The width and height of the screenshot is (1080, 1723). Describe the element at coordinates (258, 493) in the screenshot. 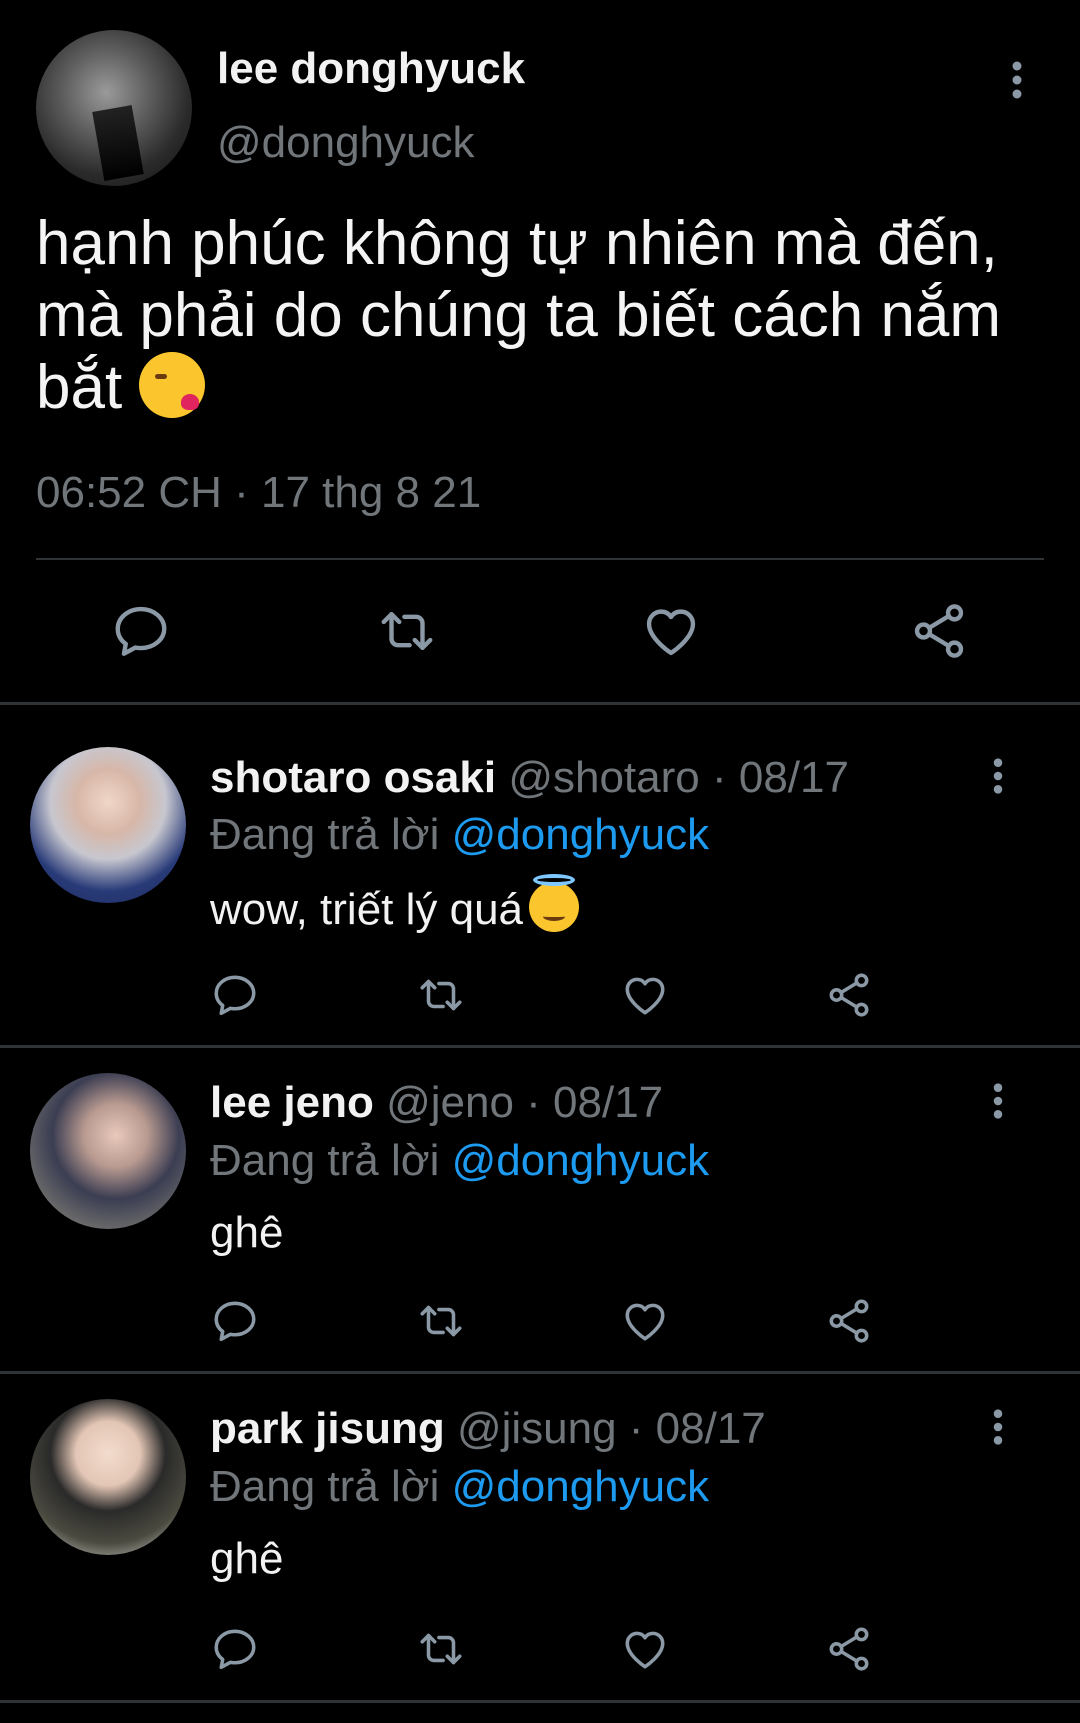

I see `timestamp: 06:52 CH · 17 thg 8 21` at that location.